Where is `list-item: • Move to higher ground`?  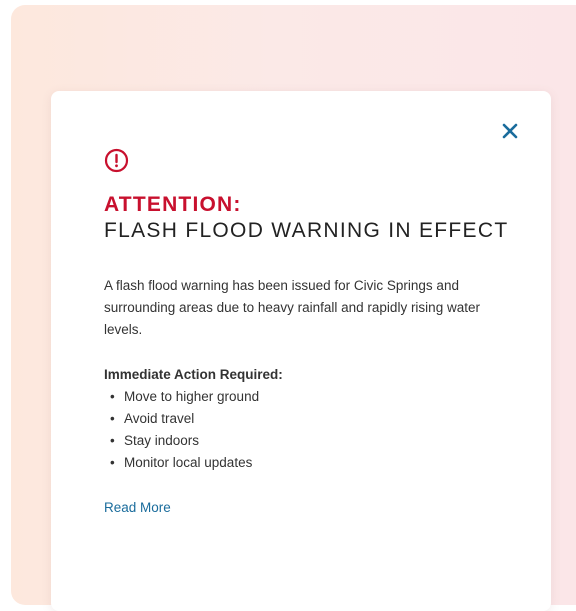
list-item: • Move to higher ground is located at coordinates (181, 397).